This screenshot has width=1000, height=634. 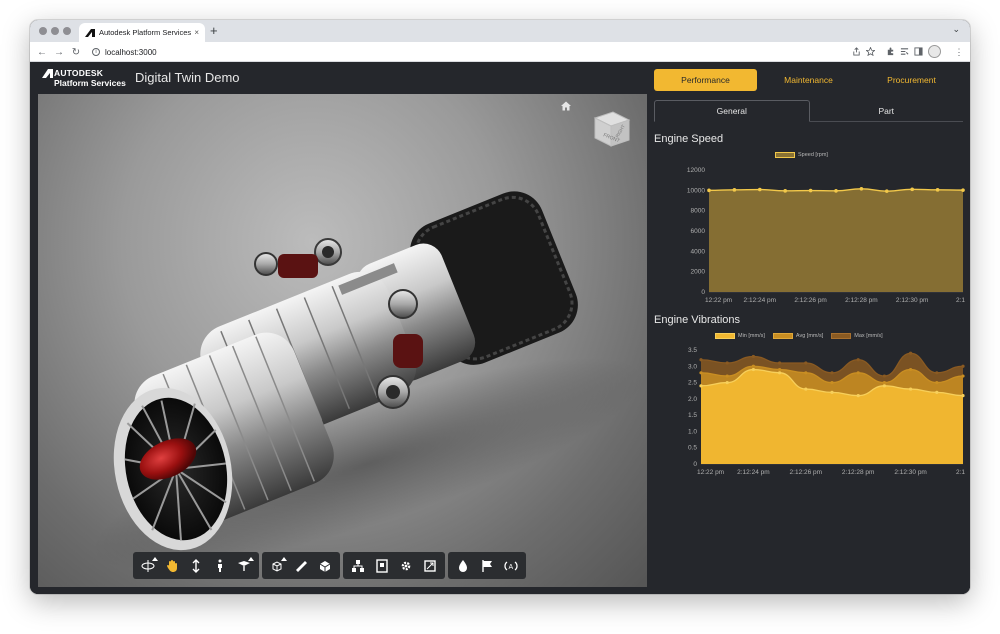 What do you see at coordinates (55, 31) in the screenshot?
I see `minimize-window-dot` at bounding box center [55, 31].